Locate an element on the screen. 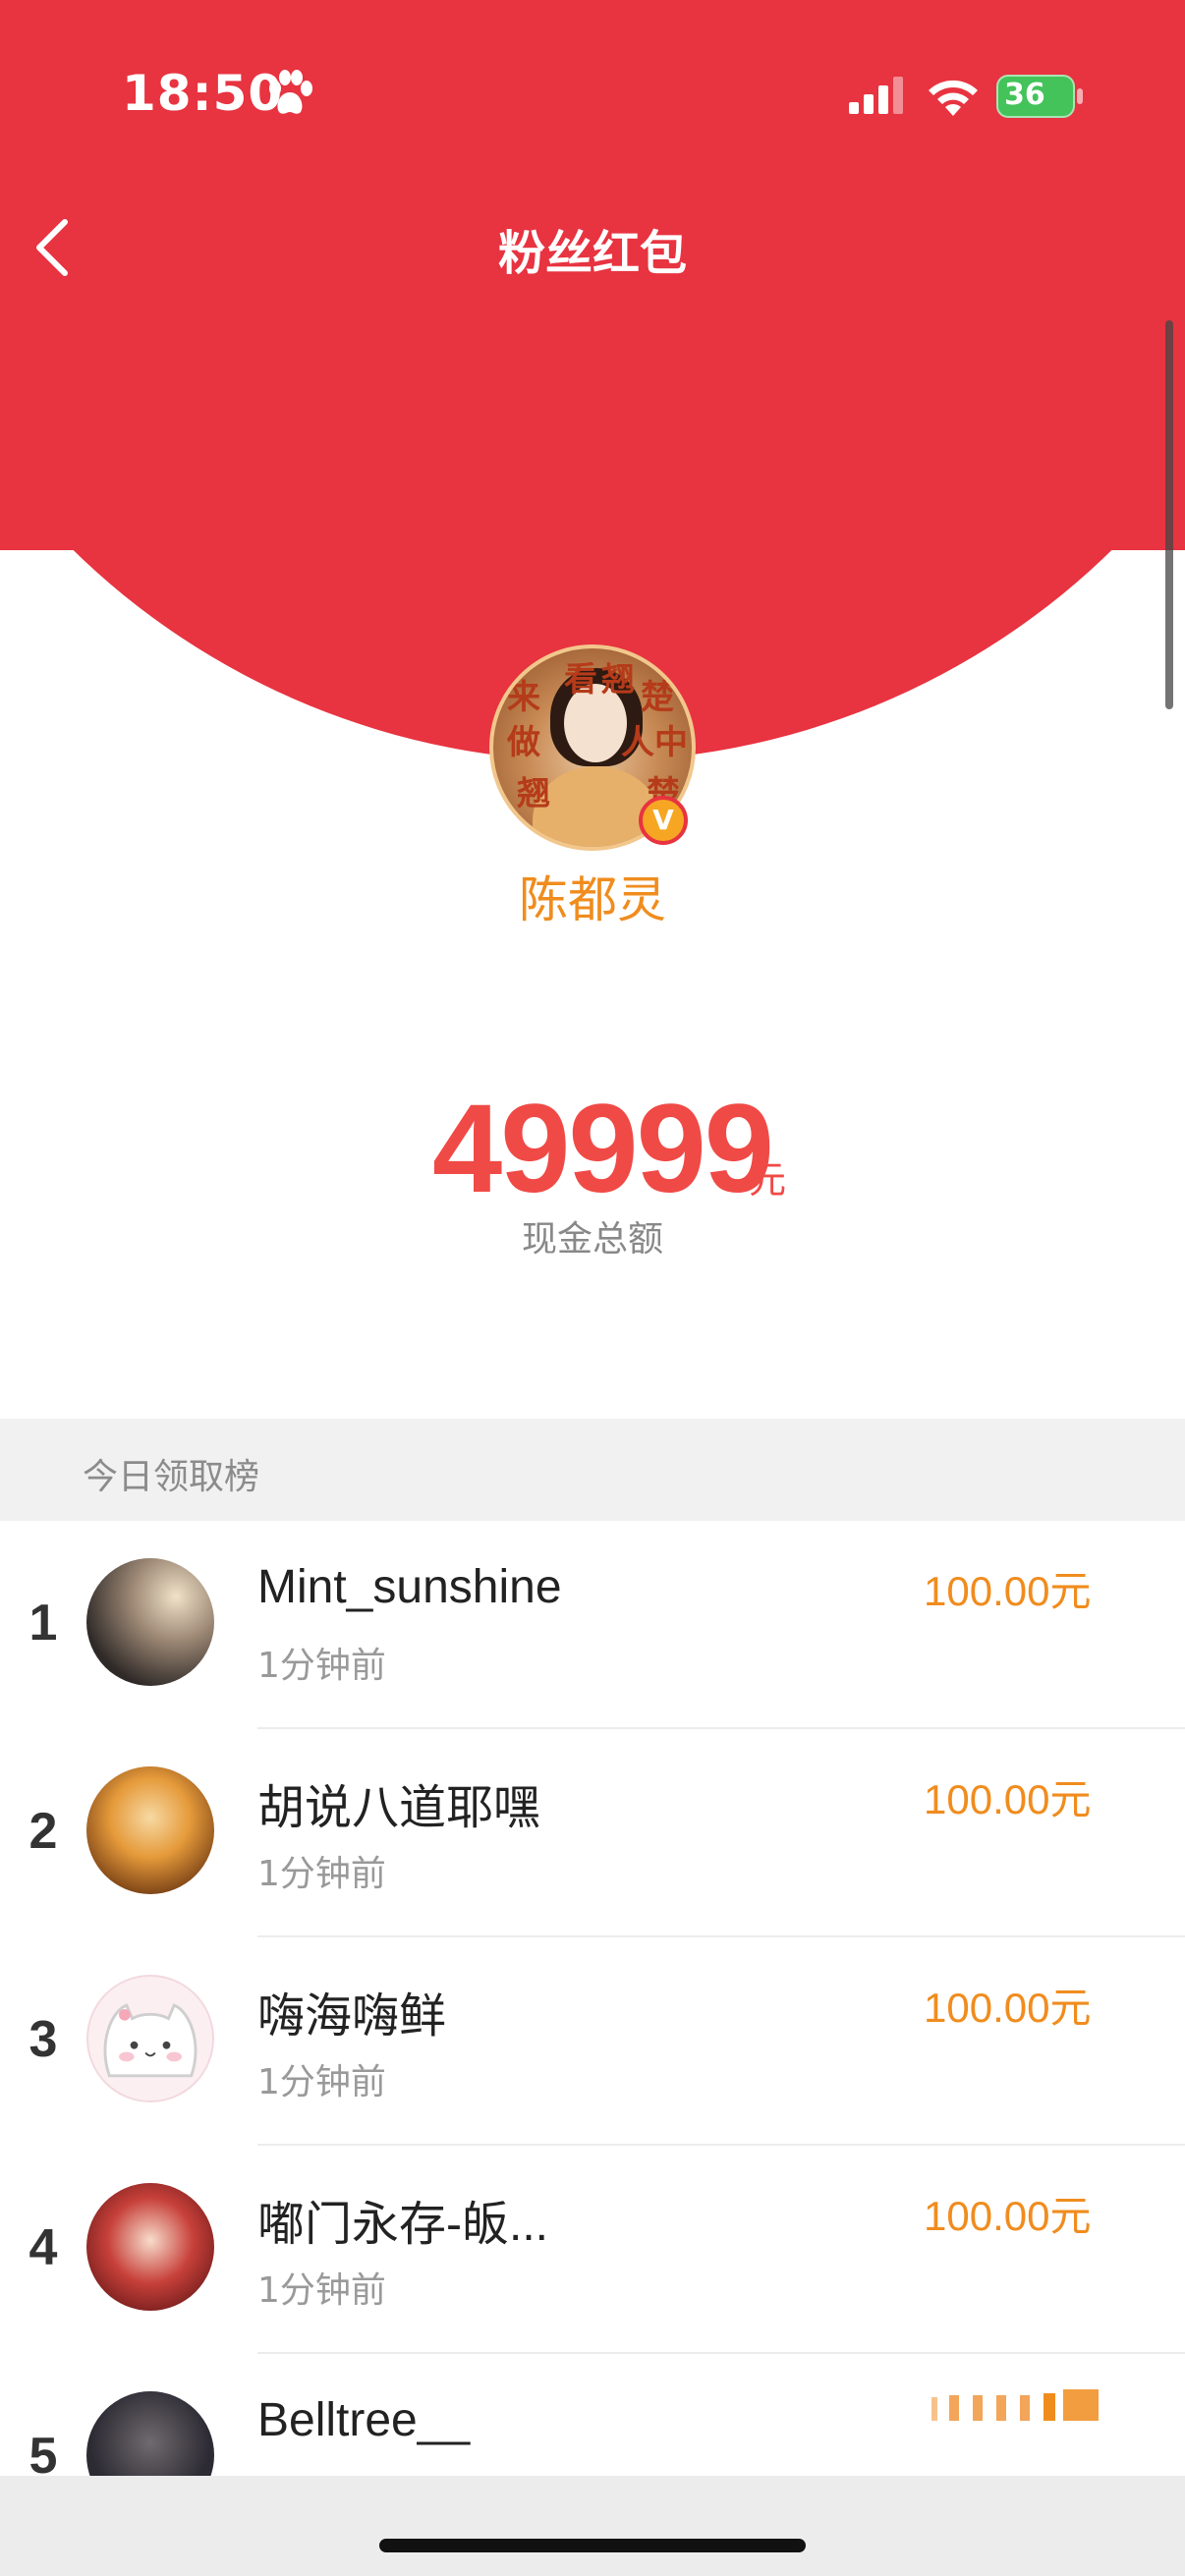 The image size is (1185, 2576). leaderboard-header: 今日领取榜 is located at coordinates (592, 1470).